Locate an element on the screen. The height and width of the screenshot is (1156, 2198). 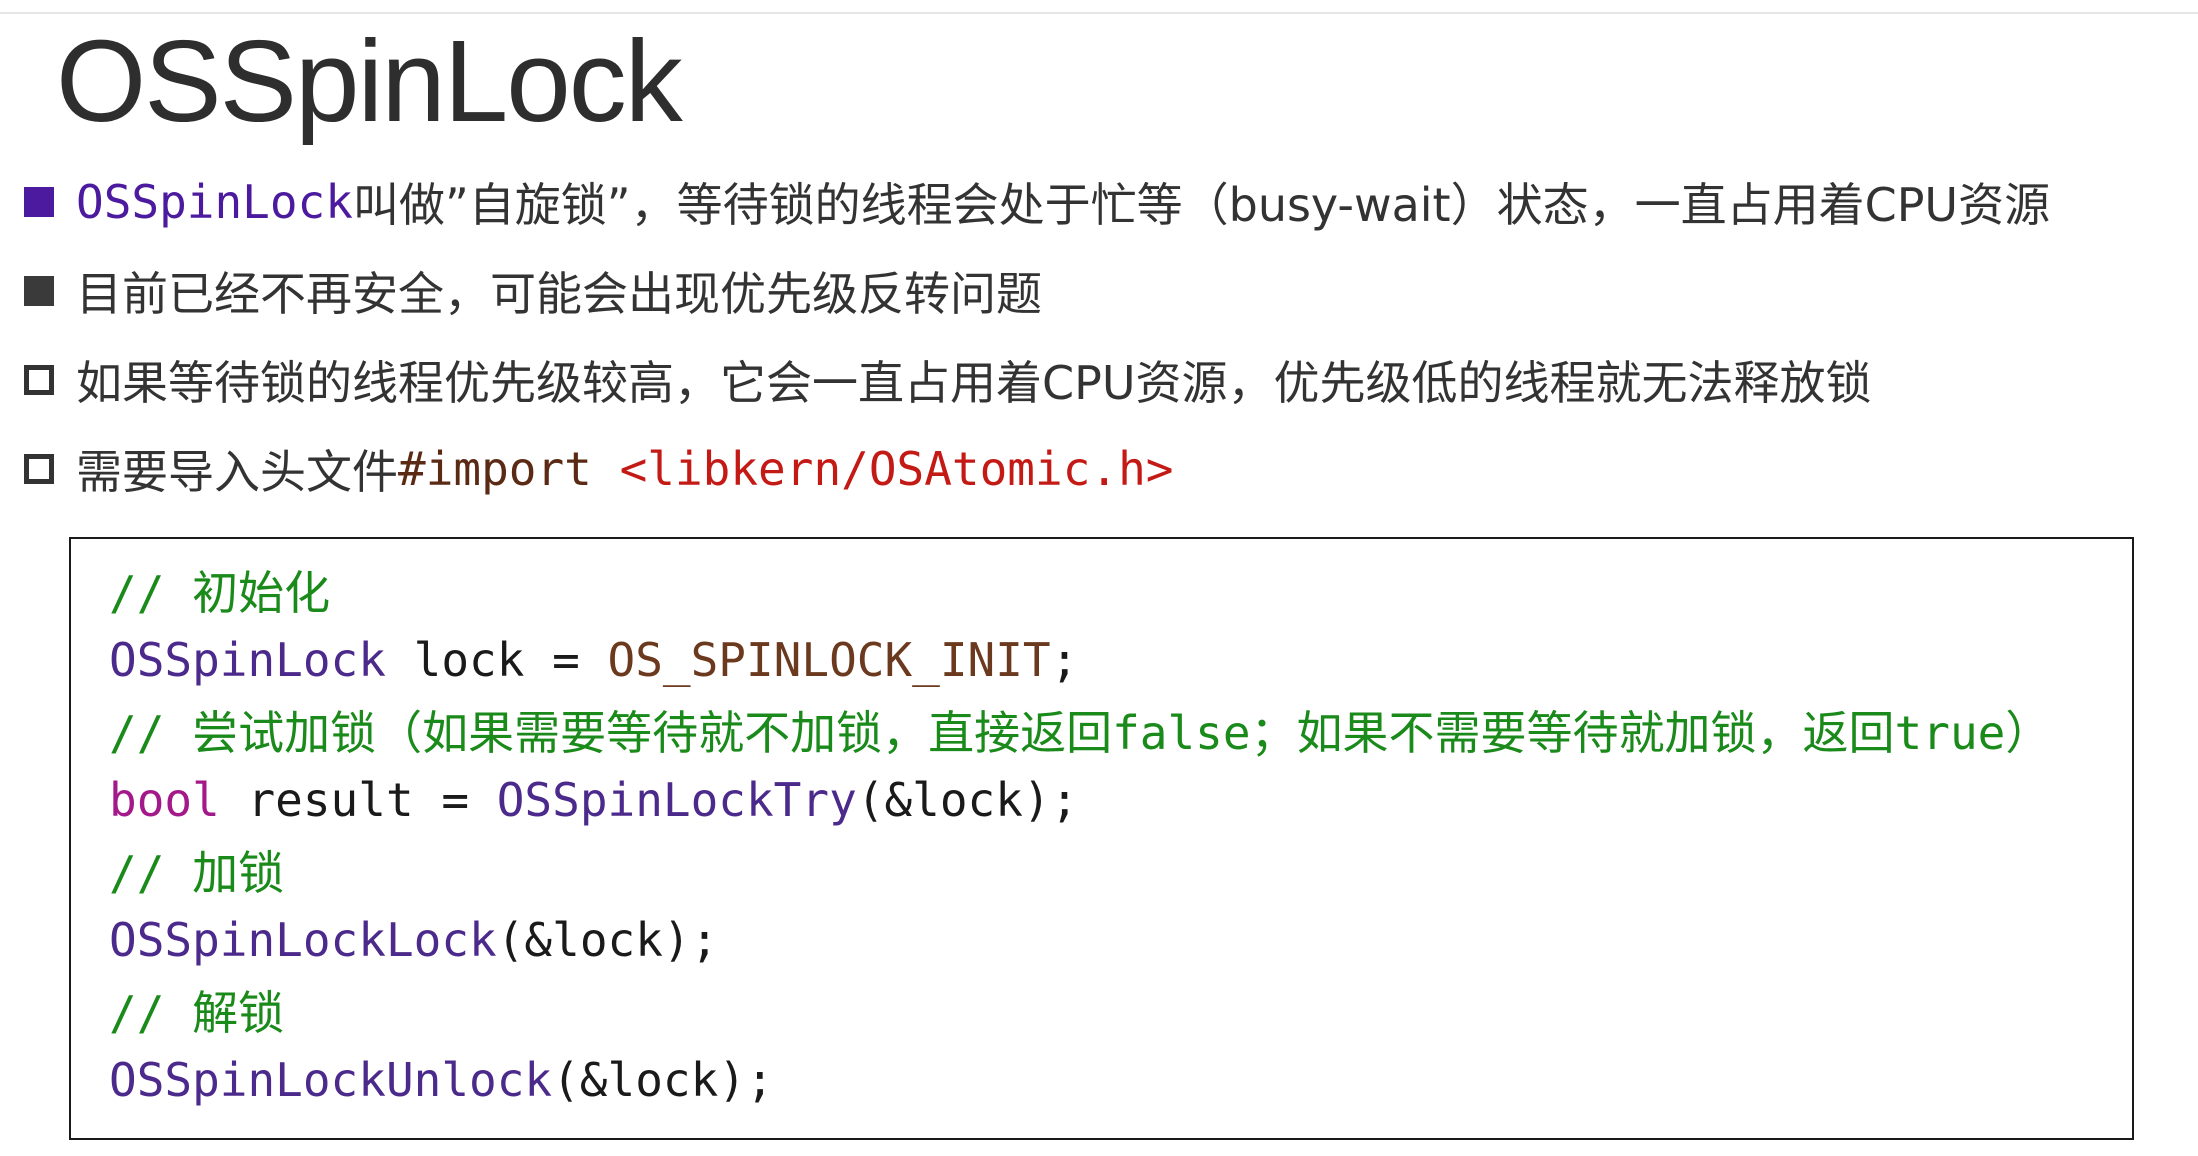
code-keyword: bool is located at coordinates (164, 800).